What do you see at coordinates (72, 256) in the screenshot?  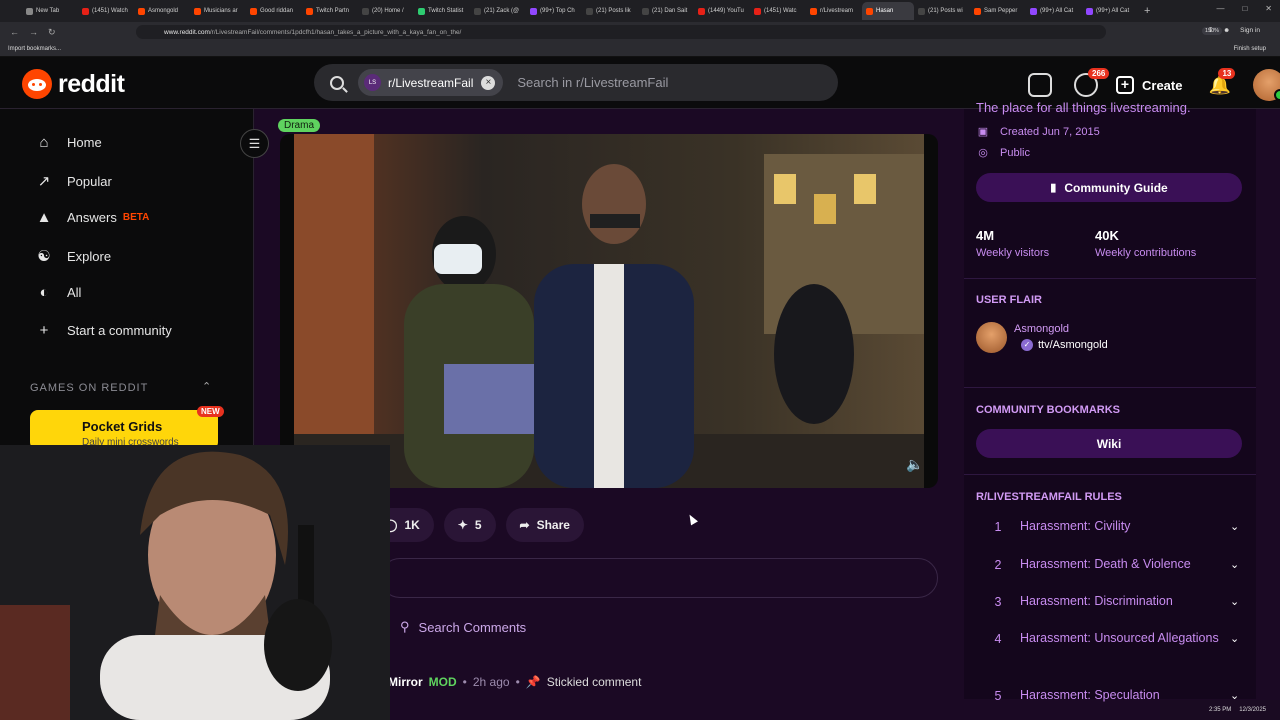 I see `sidebar-item-explore: ☯ Explore` at bounding box center [72, 256].